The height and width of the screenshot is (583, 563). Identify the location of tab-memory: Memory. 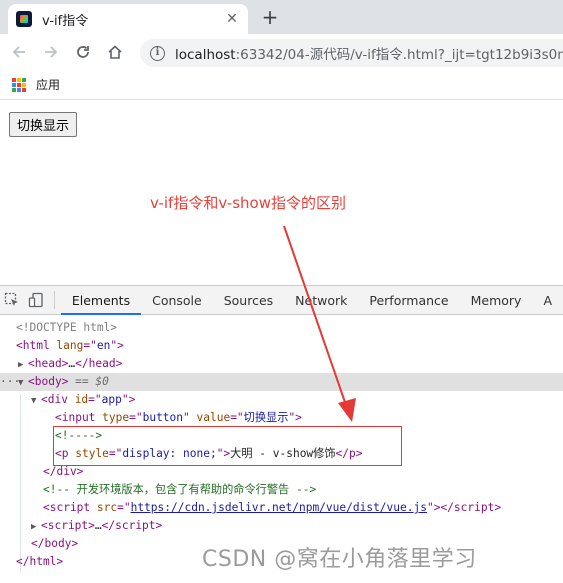
(496, 300).